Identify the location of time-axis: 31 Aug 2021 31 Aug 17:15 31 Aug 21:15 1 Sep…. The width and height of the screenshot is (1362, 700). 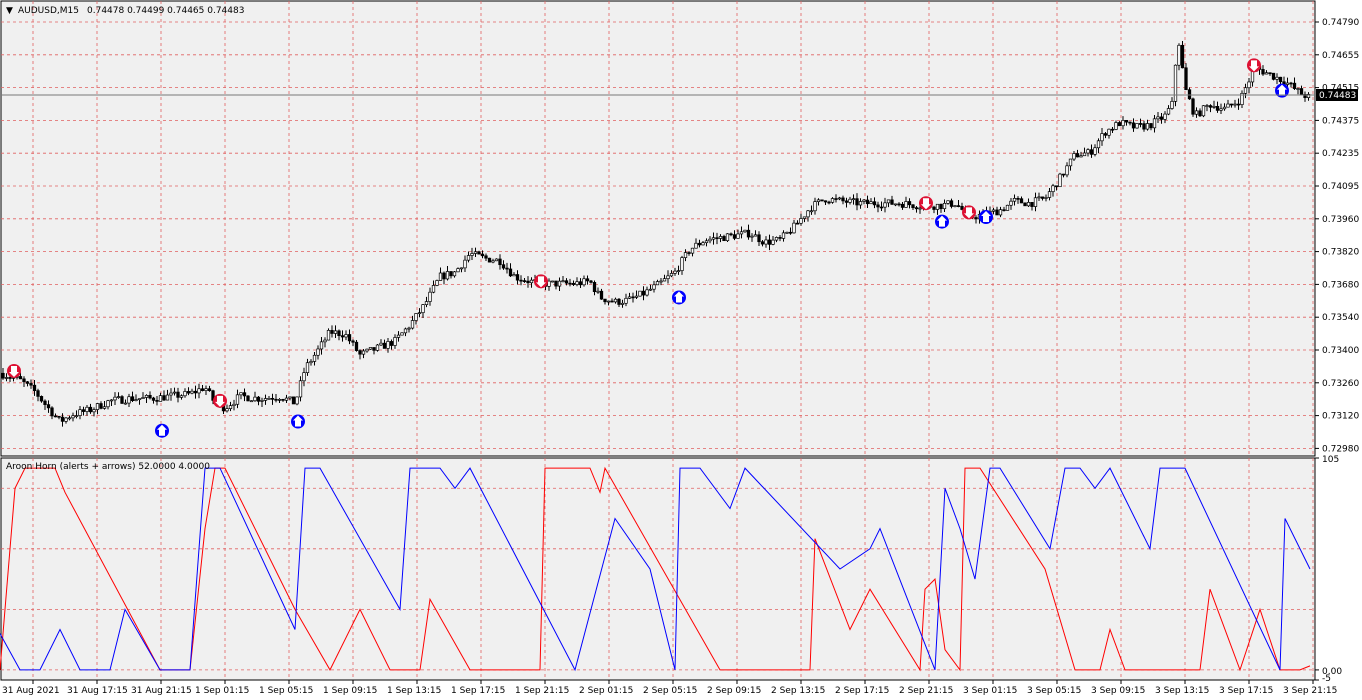
(669, 688).